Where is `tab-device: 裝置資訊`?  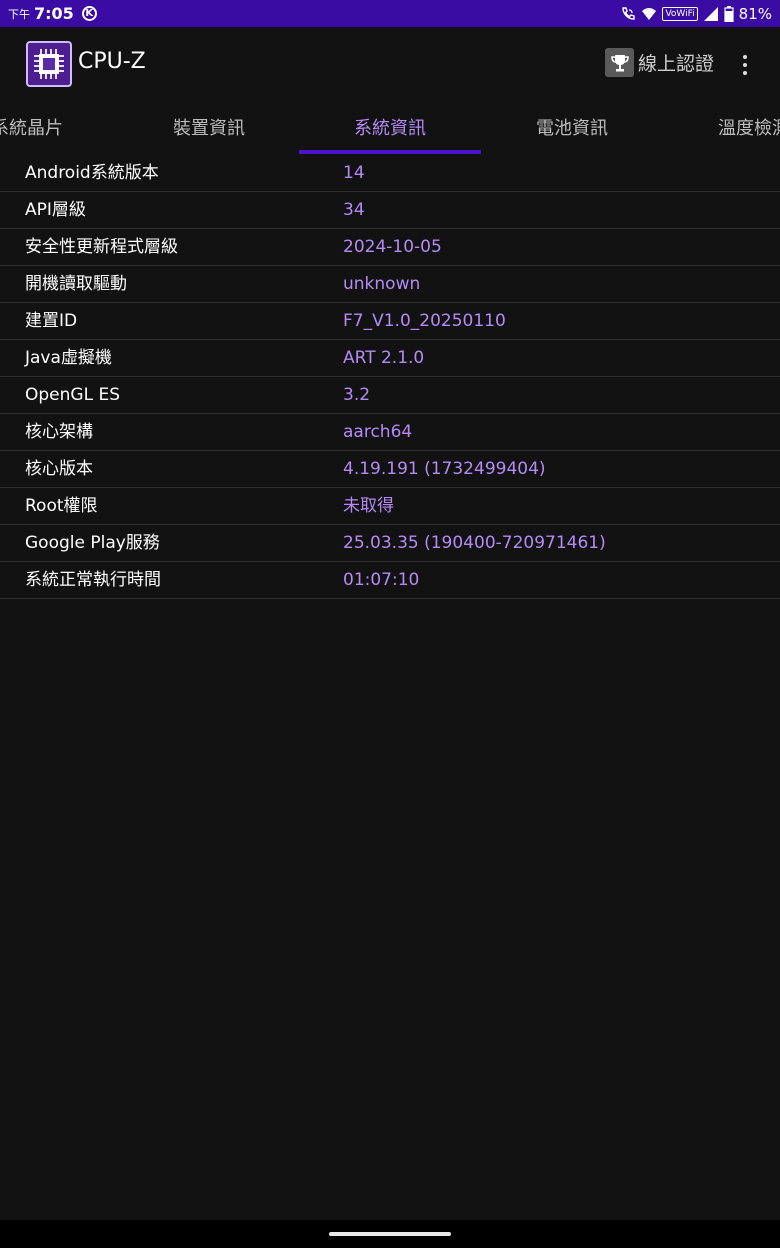
tab-device: 裝置資訊 is located at coordinates (209, 128).